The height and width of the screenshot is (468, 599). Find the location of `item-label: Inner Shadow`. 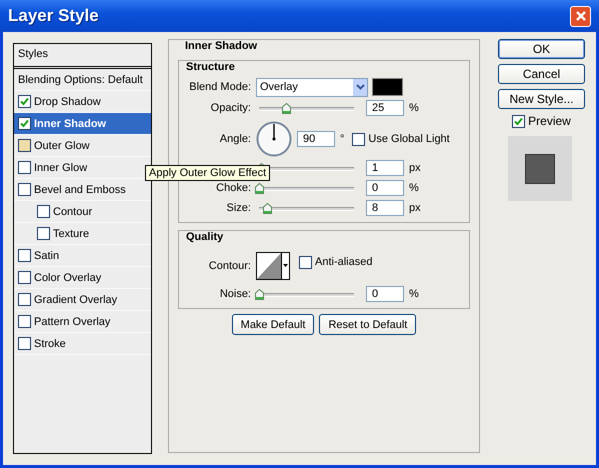

item-label: Inner Shadow is located at coordinates (70, 124).